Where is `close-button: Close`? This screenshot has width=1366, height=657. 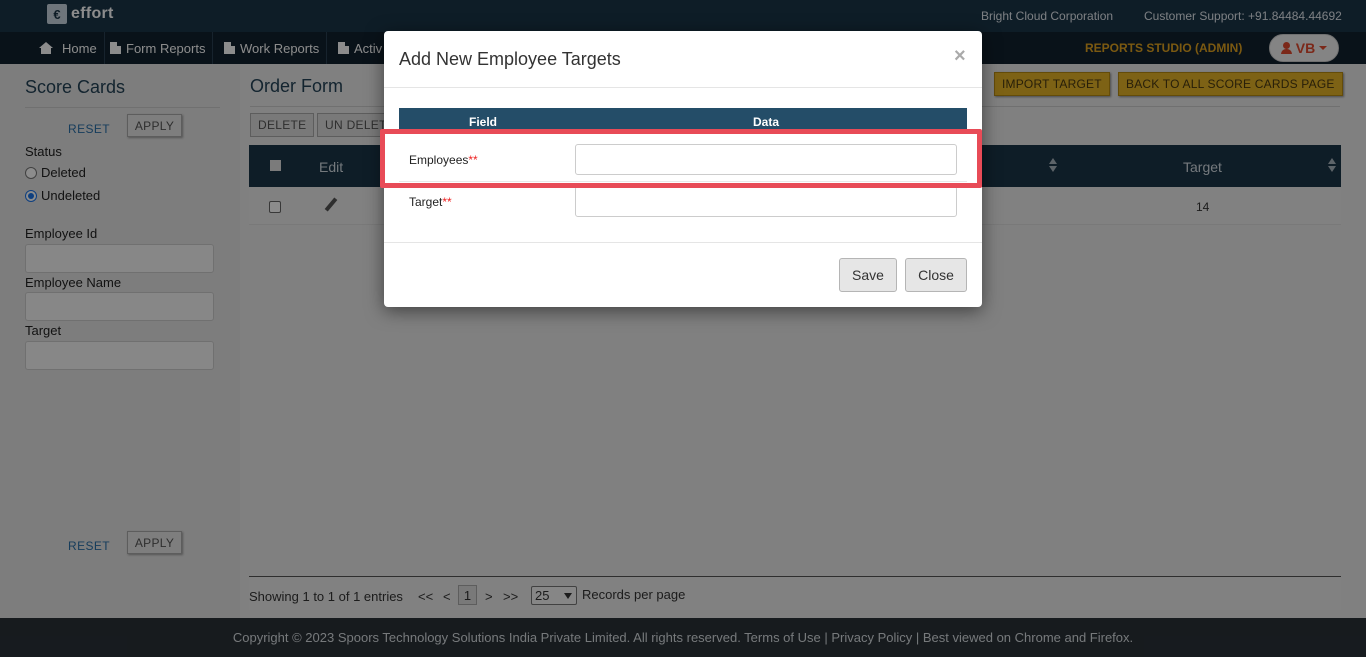 close-button: Close is located at coordinates (936, 275).